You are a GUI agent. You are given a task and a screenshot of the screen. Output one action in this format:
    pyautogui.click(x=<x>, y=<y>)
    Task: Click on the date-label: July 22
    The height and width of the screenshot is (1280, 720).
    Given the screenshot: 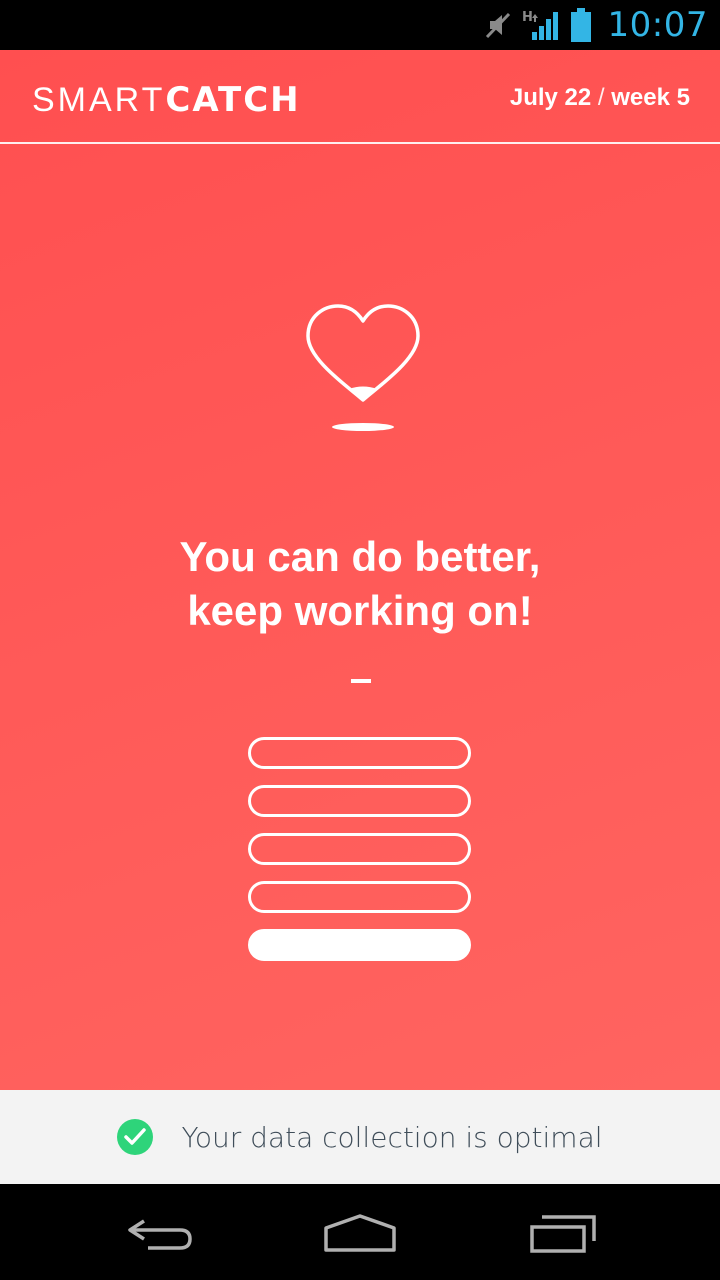 What is the action you would take?
    pyautogui.click(x=550, y=97)
    